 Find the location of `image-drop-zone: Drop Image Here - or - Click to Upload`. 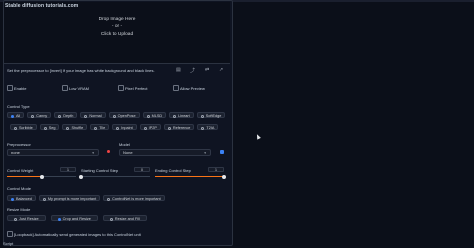

image-drop-zone: Drop Image Here - or - Click to Upload is located at coordinates (117, 33).